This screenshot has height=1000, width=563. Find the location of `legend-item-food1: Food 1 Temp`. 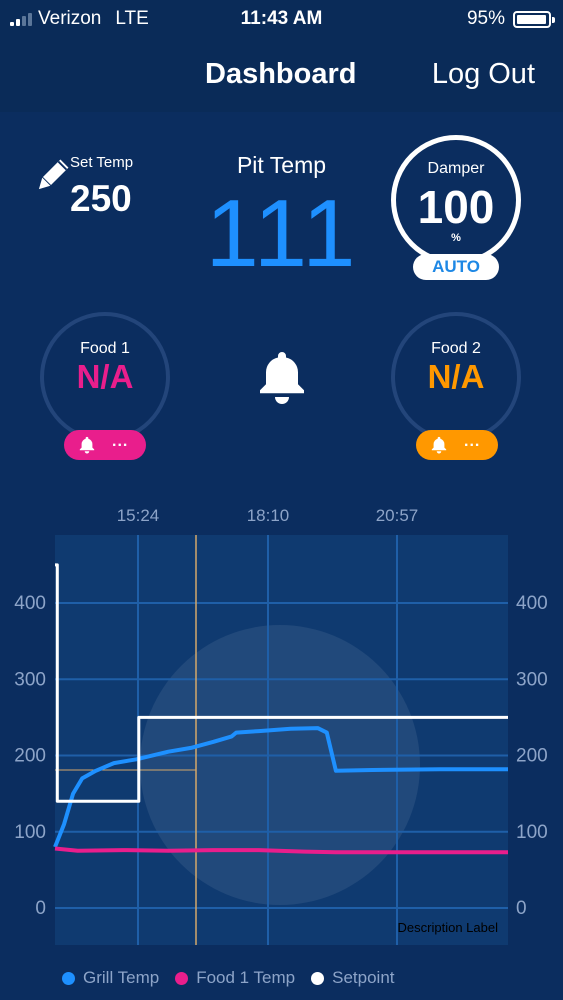

legend-item-food1: Food 1 Temp is located at coordinates (235, 978).